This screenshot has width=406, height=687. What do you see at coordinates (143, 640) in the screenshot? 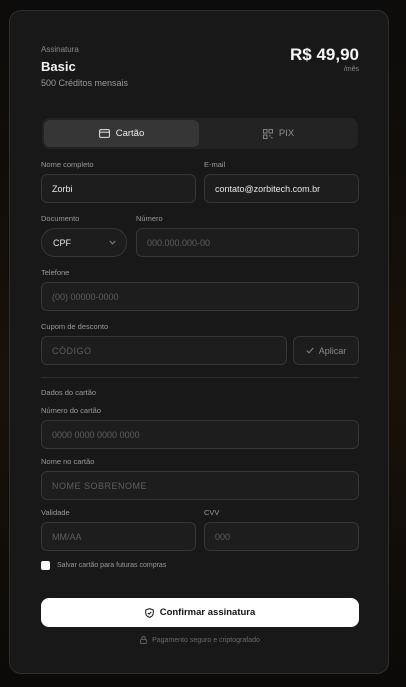
I see `lock-icon` at bounding box center [143, 640].